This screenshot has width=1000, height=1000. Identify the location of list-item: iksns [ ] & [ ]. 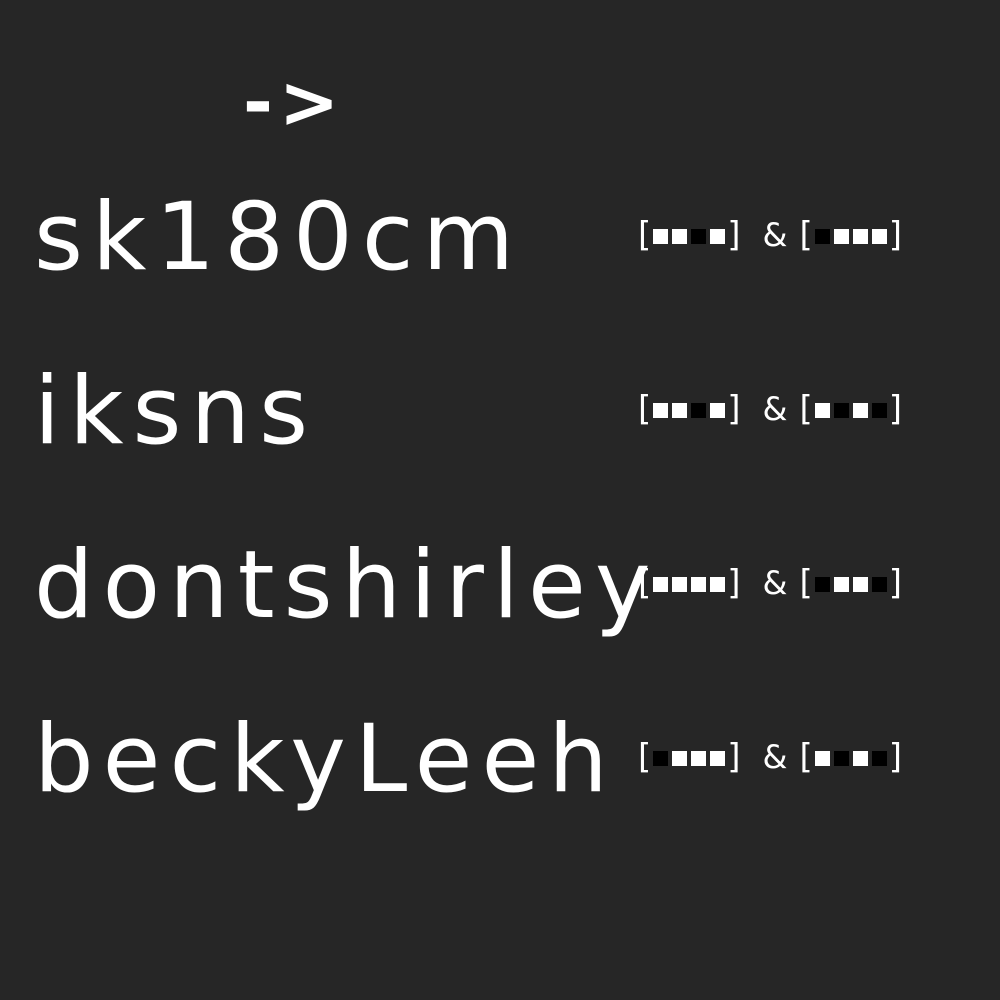
(500, 427).